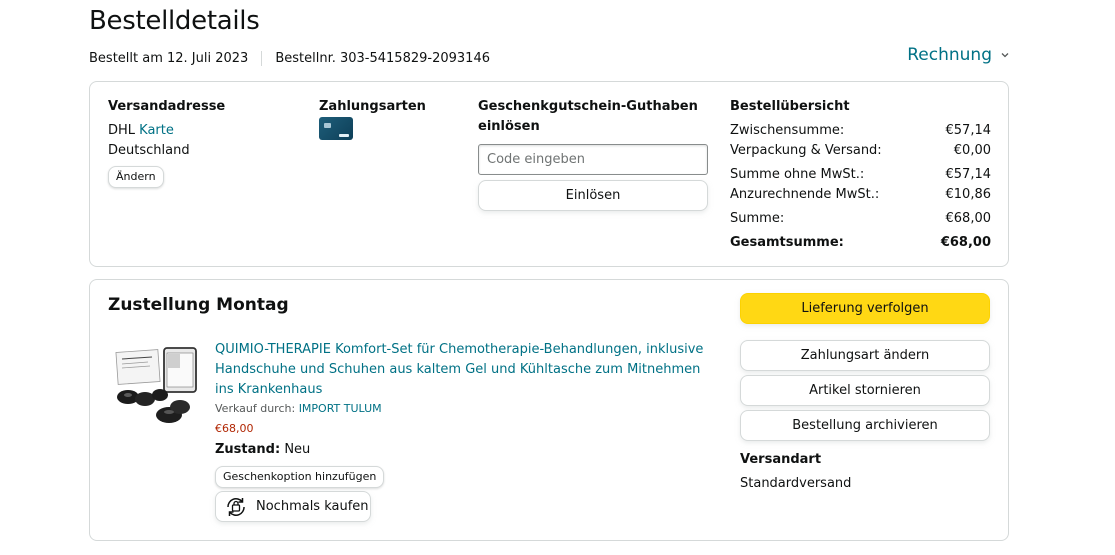 Image resolution: width=1115 pixels, height=555 pixels. Describe the element at coordinates (593, 159) in the screenshot. I see `gift-code-input` at that location.